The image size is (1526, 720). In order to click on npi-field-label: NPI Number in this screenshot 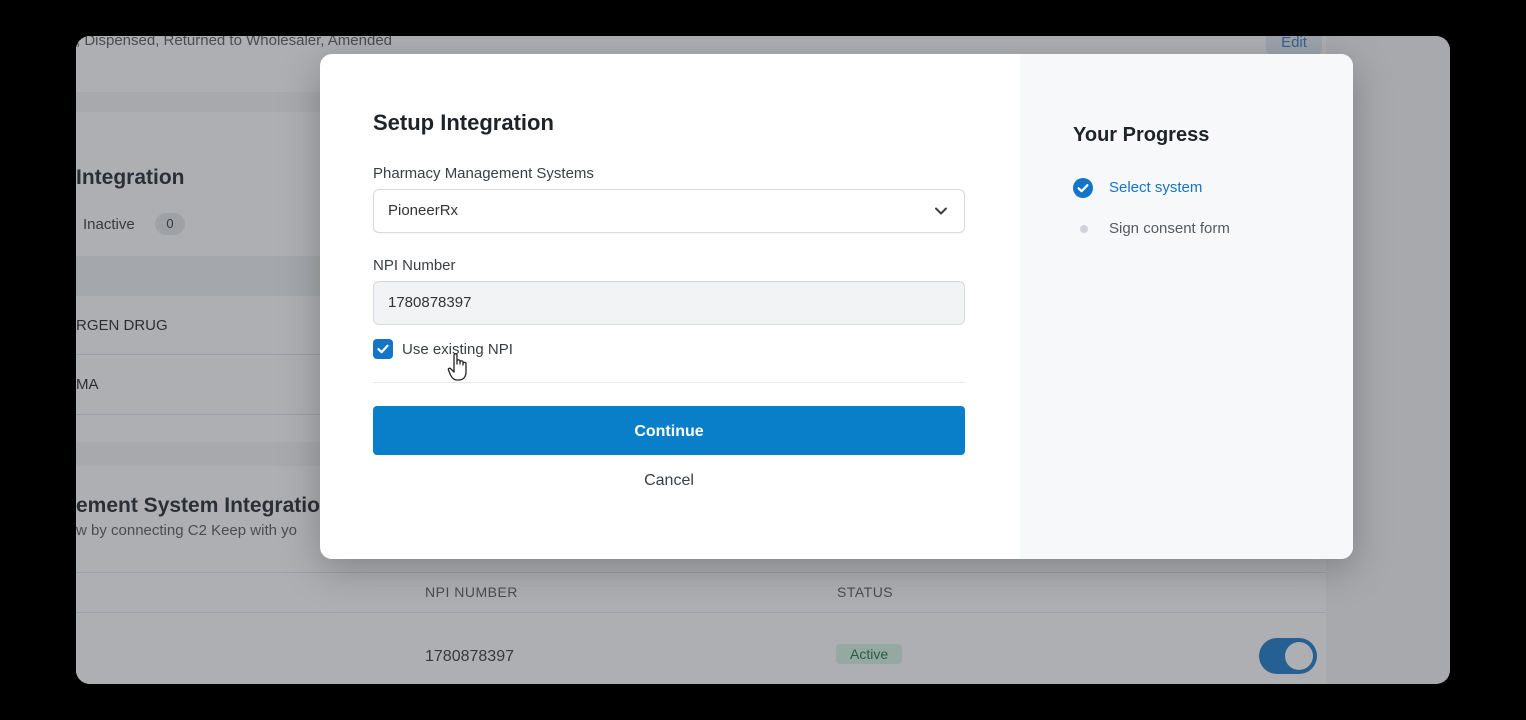, I will do `click(414, 265)`.